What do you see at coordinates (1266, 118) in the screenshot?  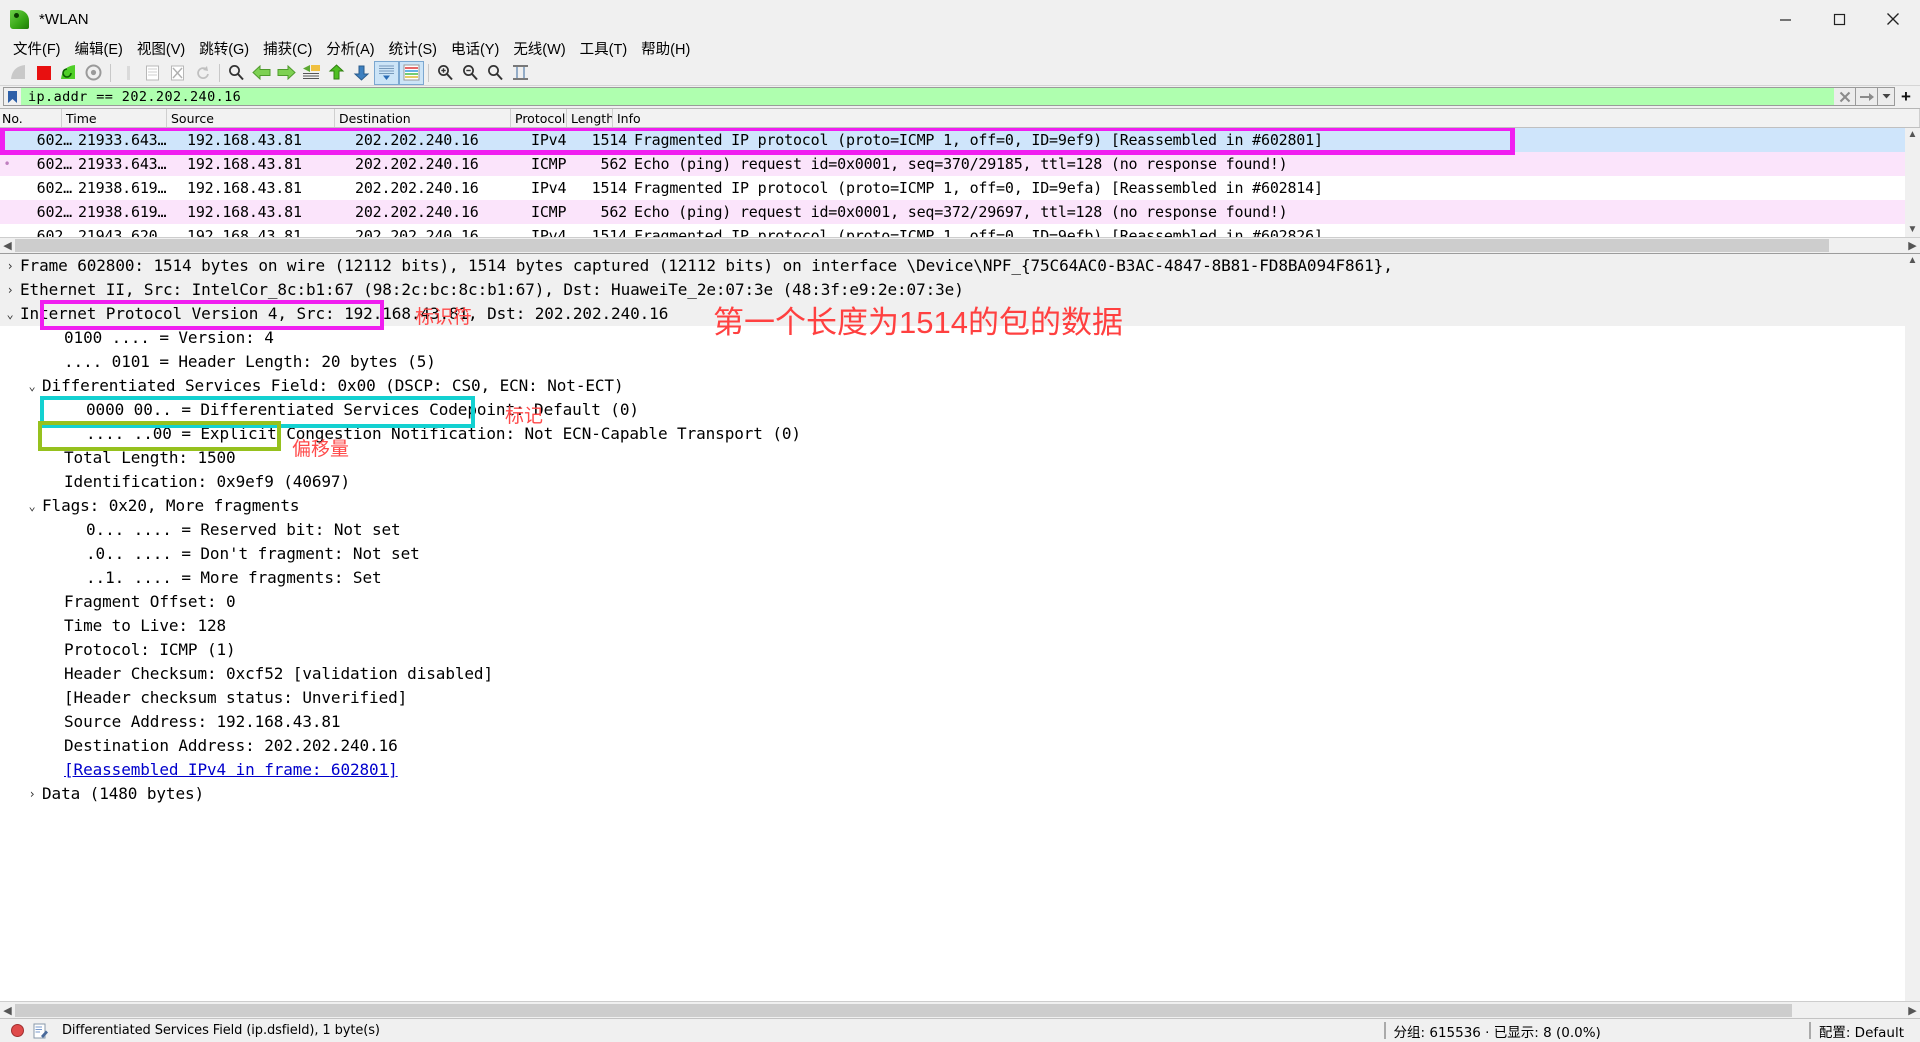 I see `column-header-info: Info` at bounding box center [1266, 118].